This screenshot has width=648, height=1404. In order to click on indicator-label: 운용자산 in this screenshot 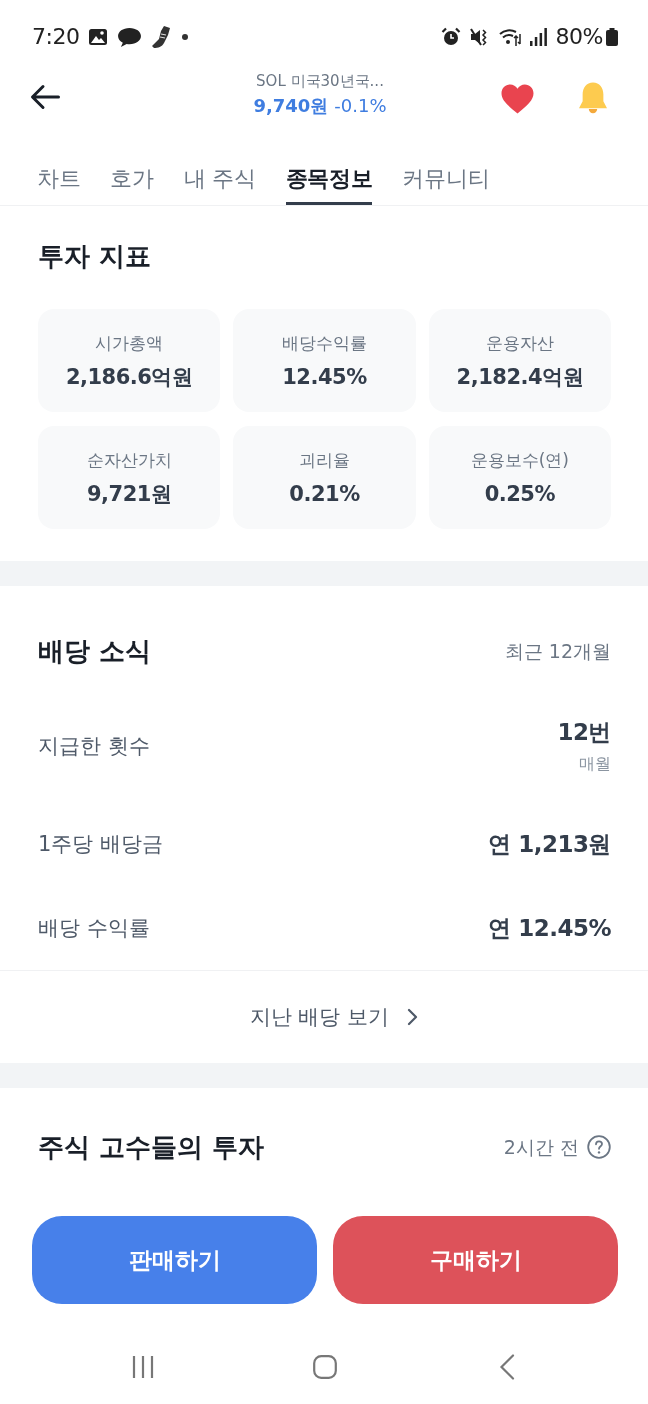, I will do `click(519, 343)`.